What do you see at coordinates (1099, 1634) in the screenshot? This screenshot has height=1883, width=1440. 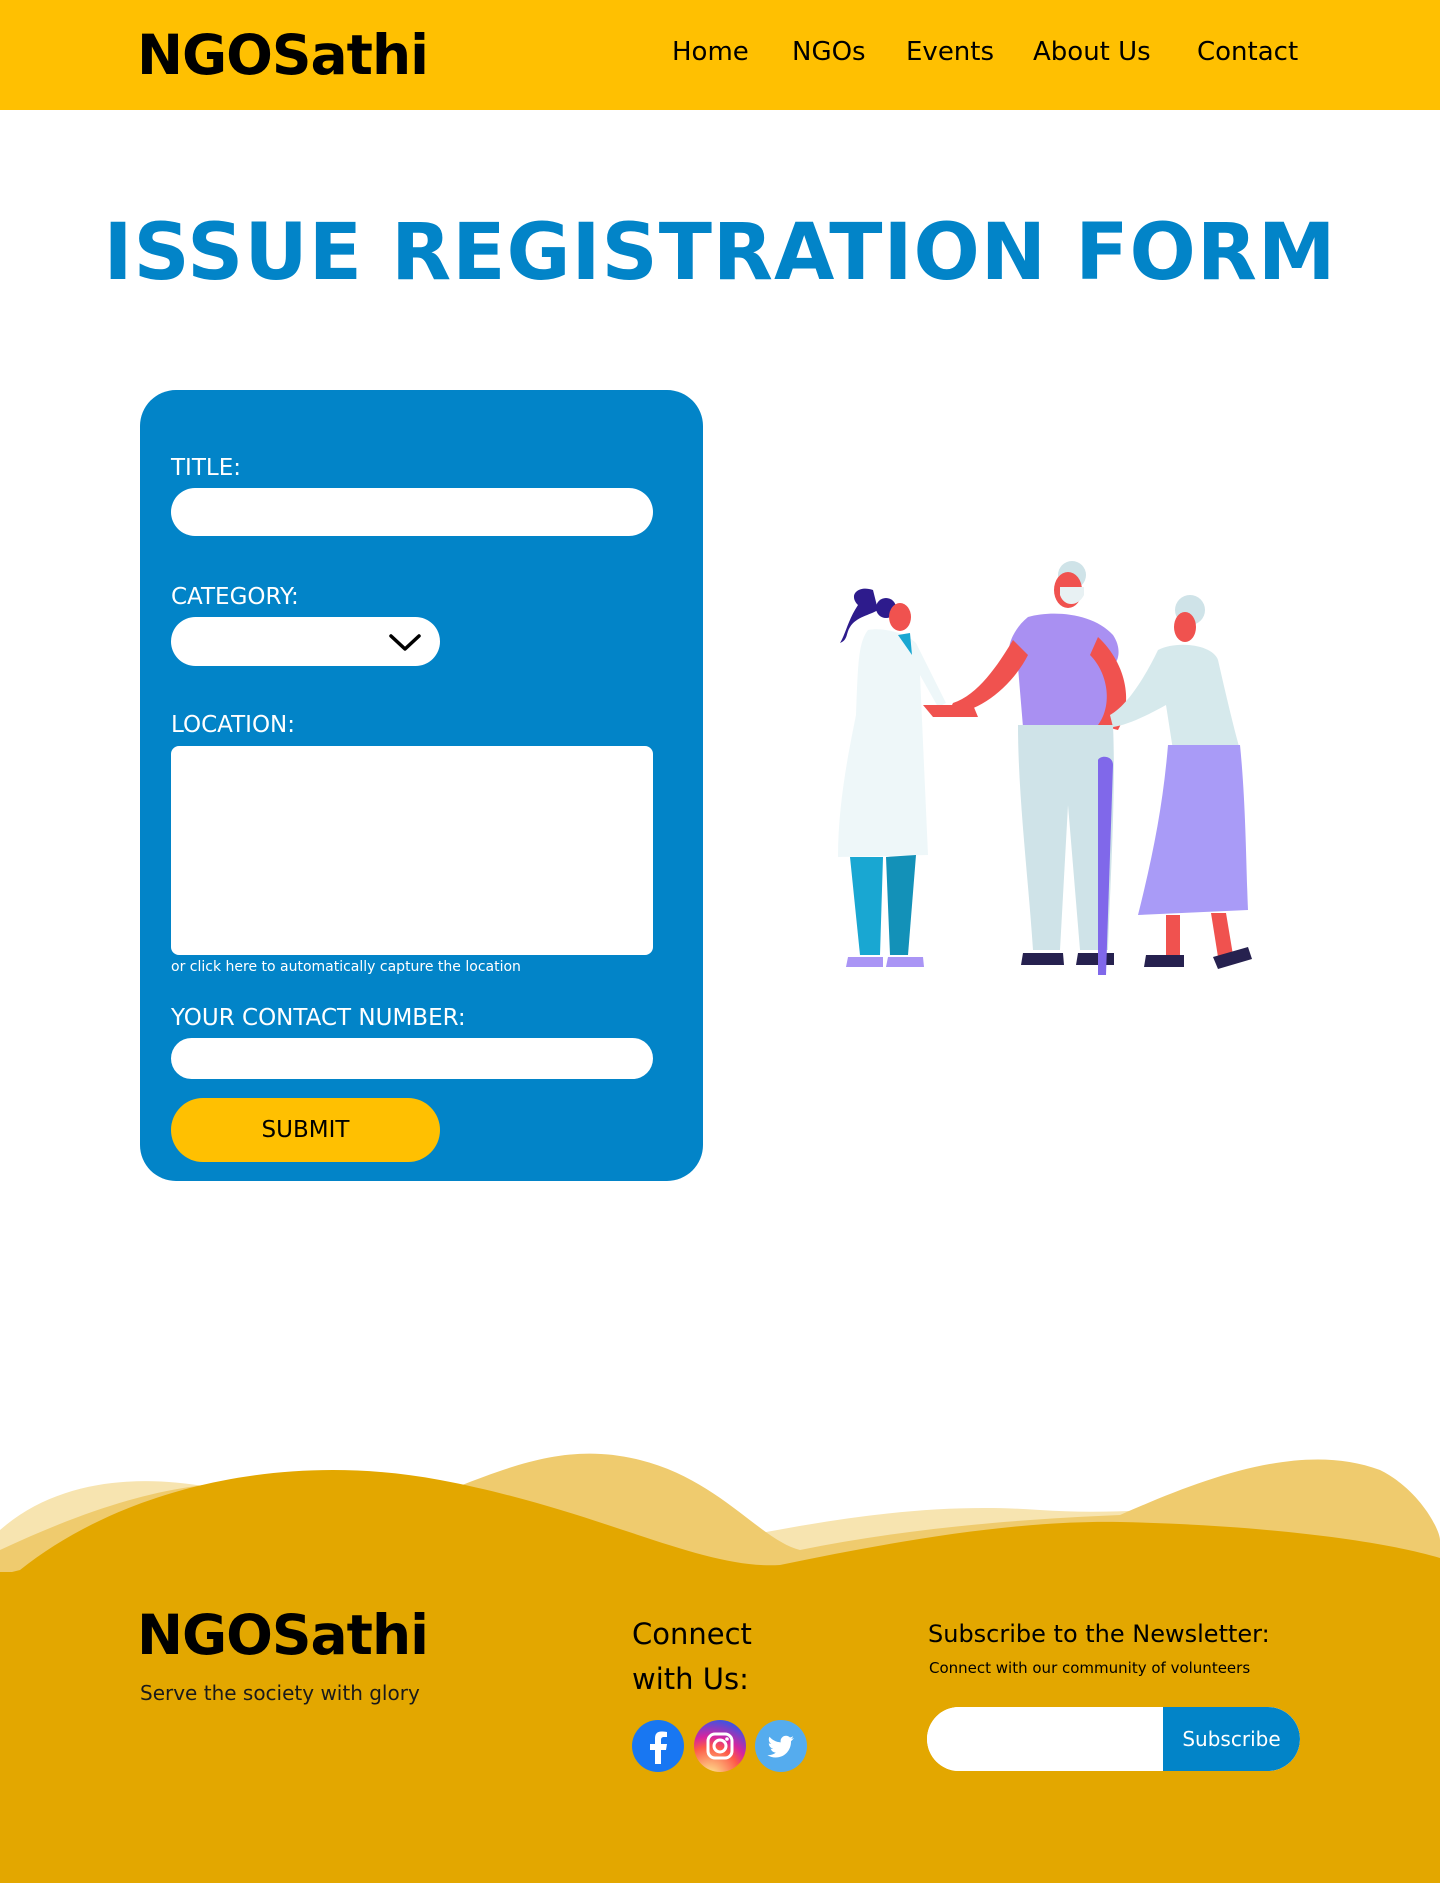 I see `newsletter-heading: Subscribe to the Newsletter:` at bounding box center [1099, 1634].